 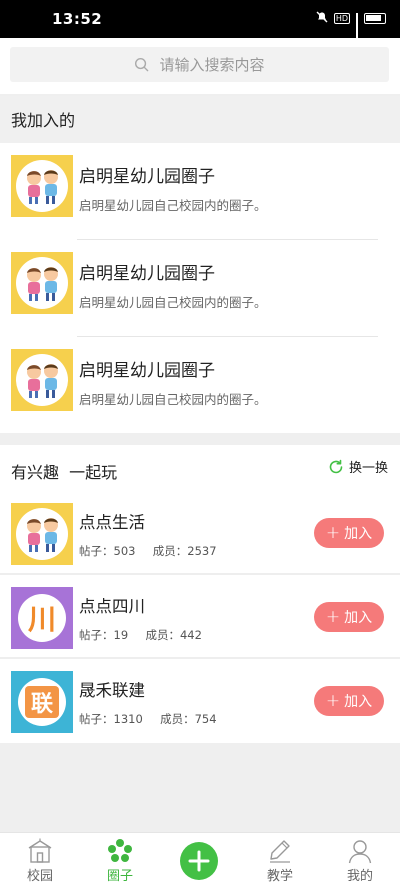 What do you see at coordinates (120, 851) in the screenshot?
I see `circle-icon` at bounding box center [120, 851].